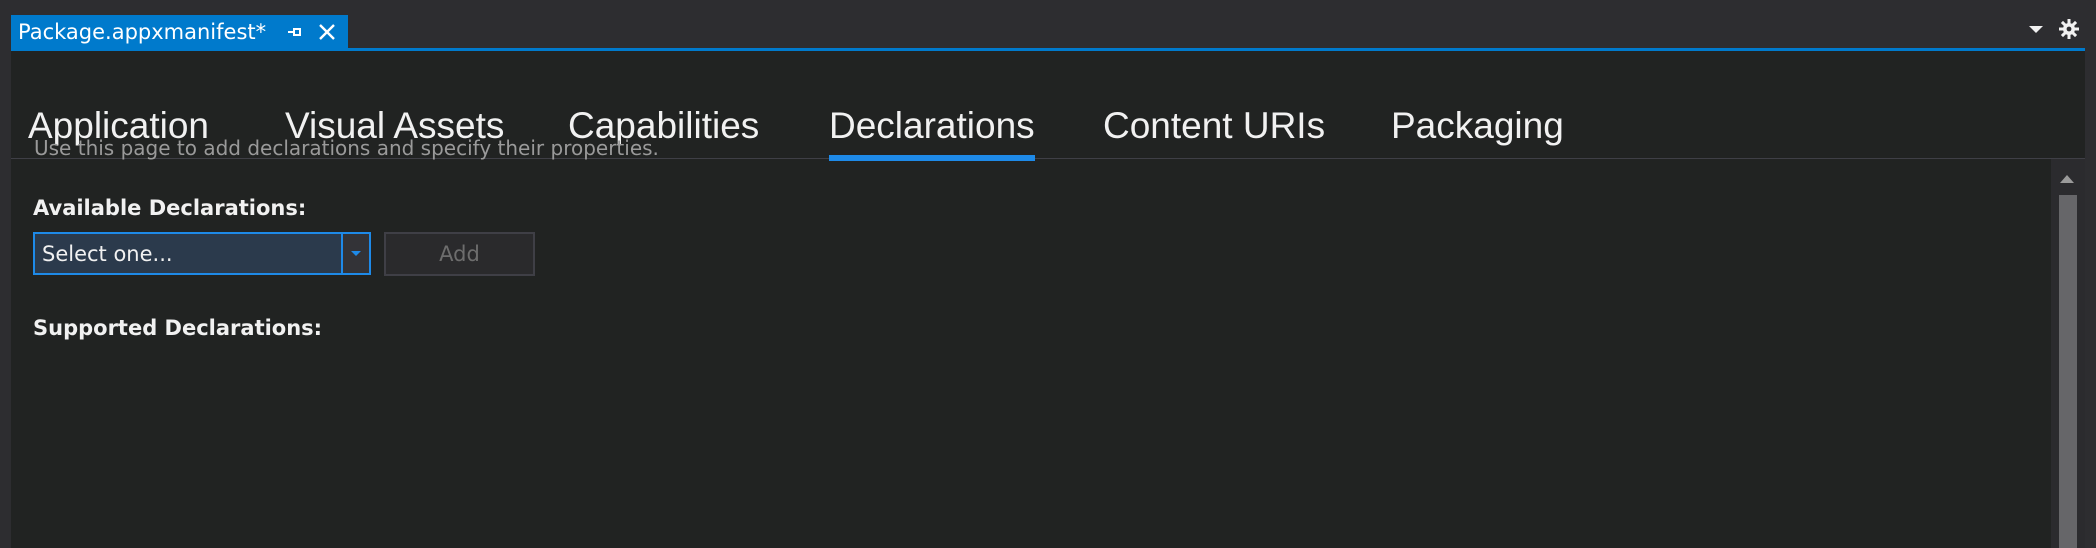  I want to click on vertical-scrollbar, so click(2068, 353).